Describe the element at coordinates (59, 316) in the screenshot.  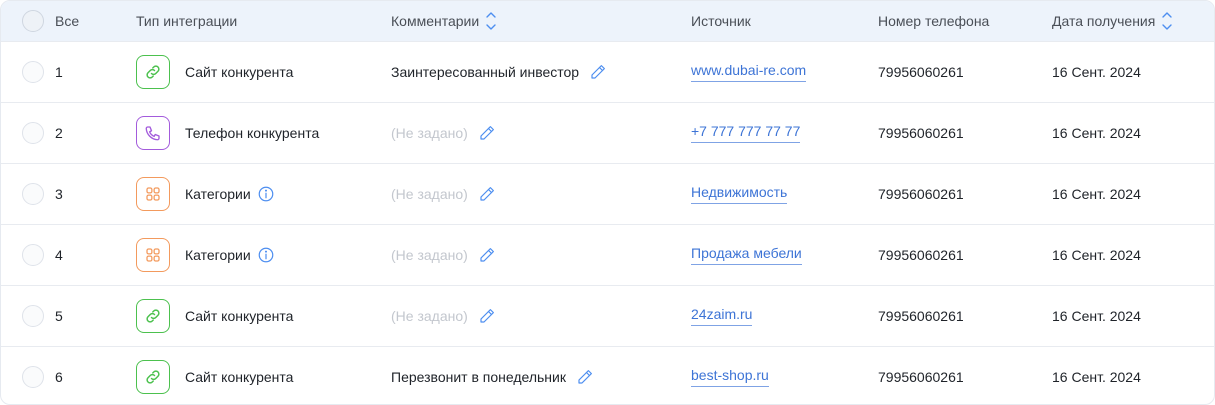
I see `row-number: 5` at that location.